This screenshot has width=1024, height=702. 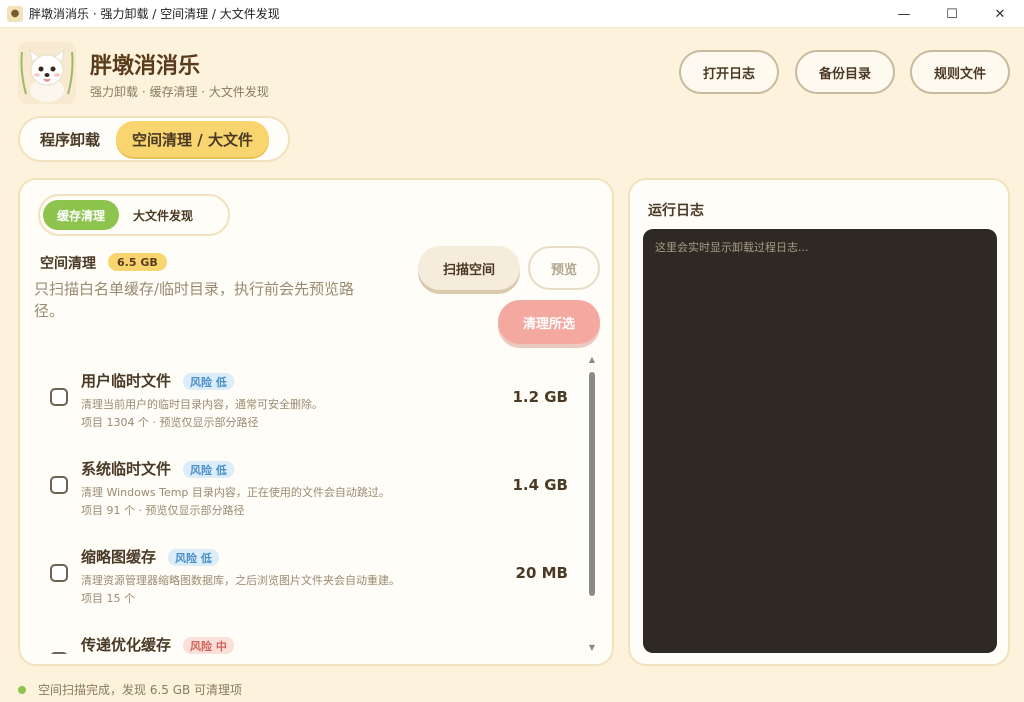 What do you see at coordinates (126, 645) in the screenshot?
I see `item-name: 传递优化缓存` at bounding box center [126, 645].